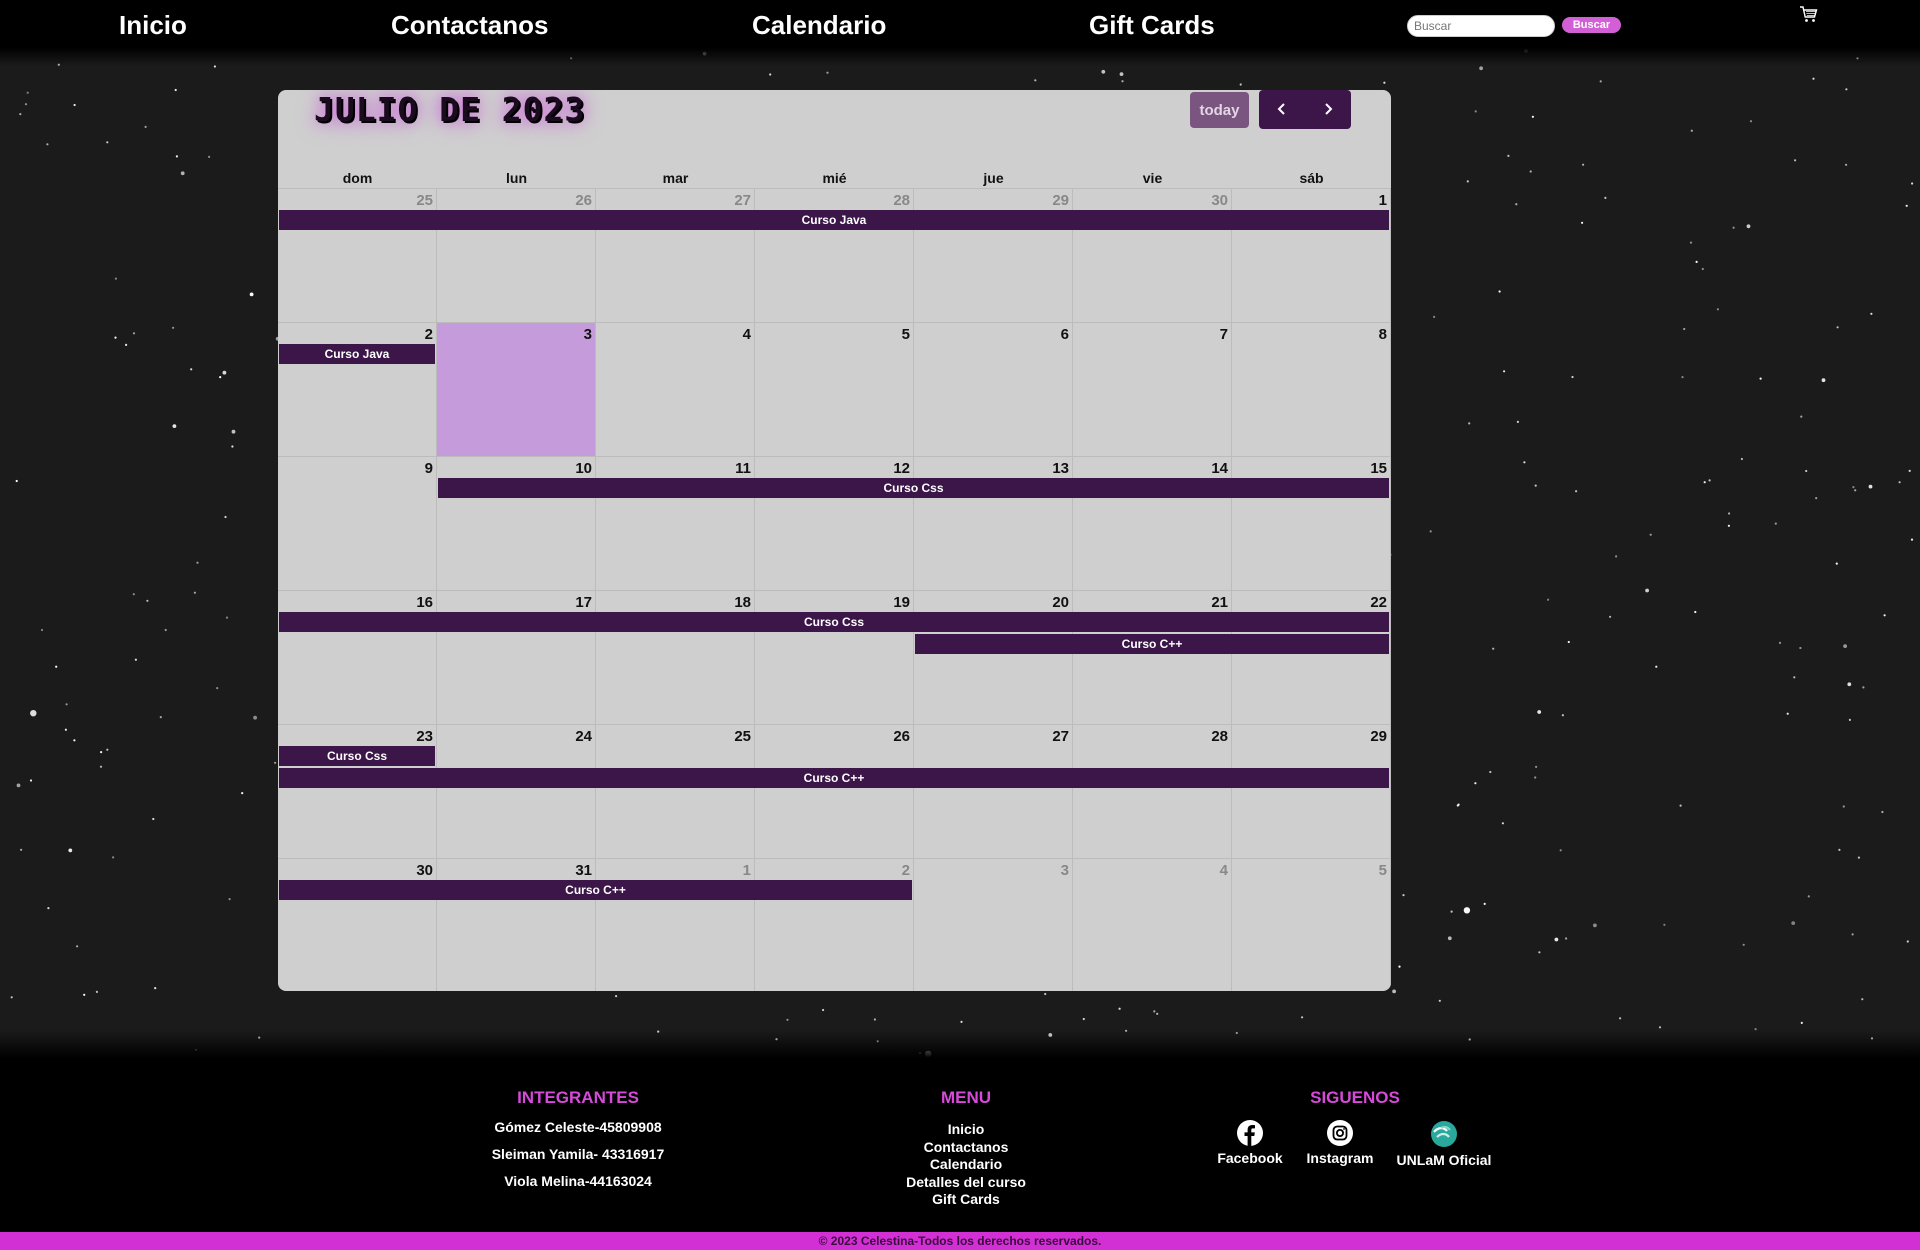 This screenshot has height=1250, width=1920. What do you see at coordinates (1224, 334) in the screenshot?
I see `day-number: 7` at bounding box center [1224, 334].